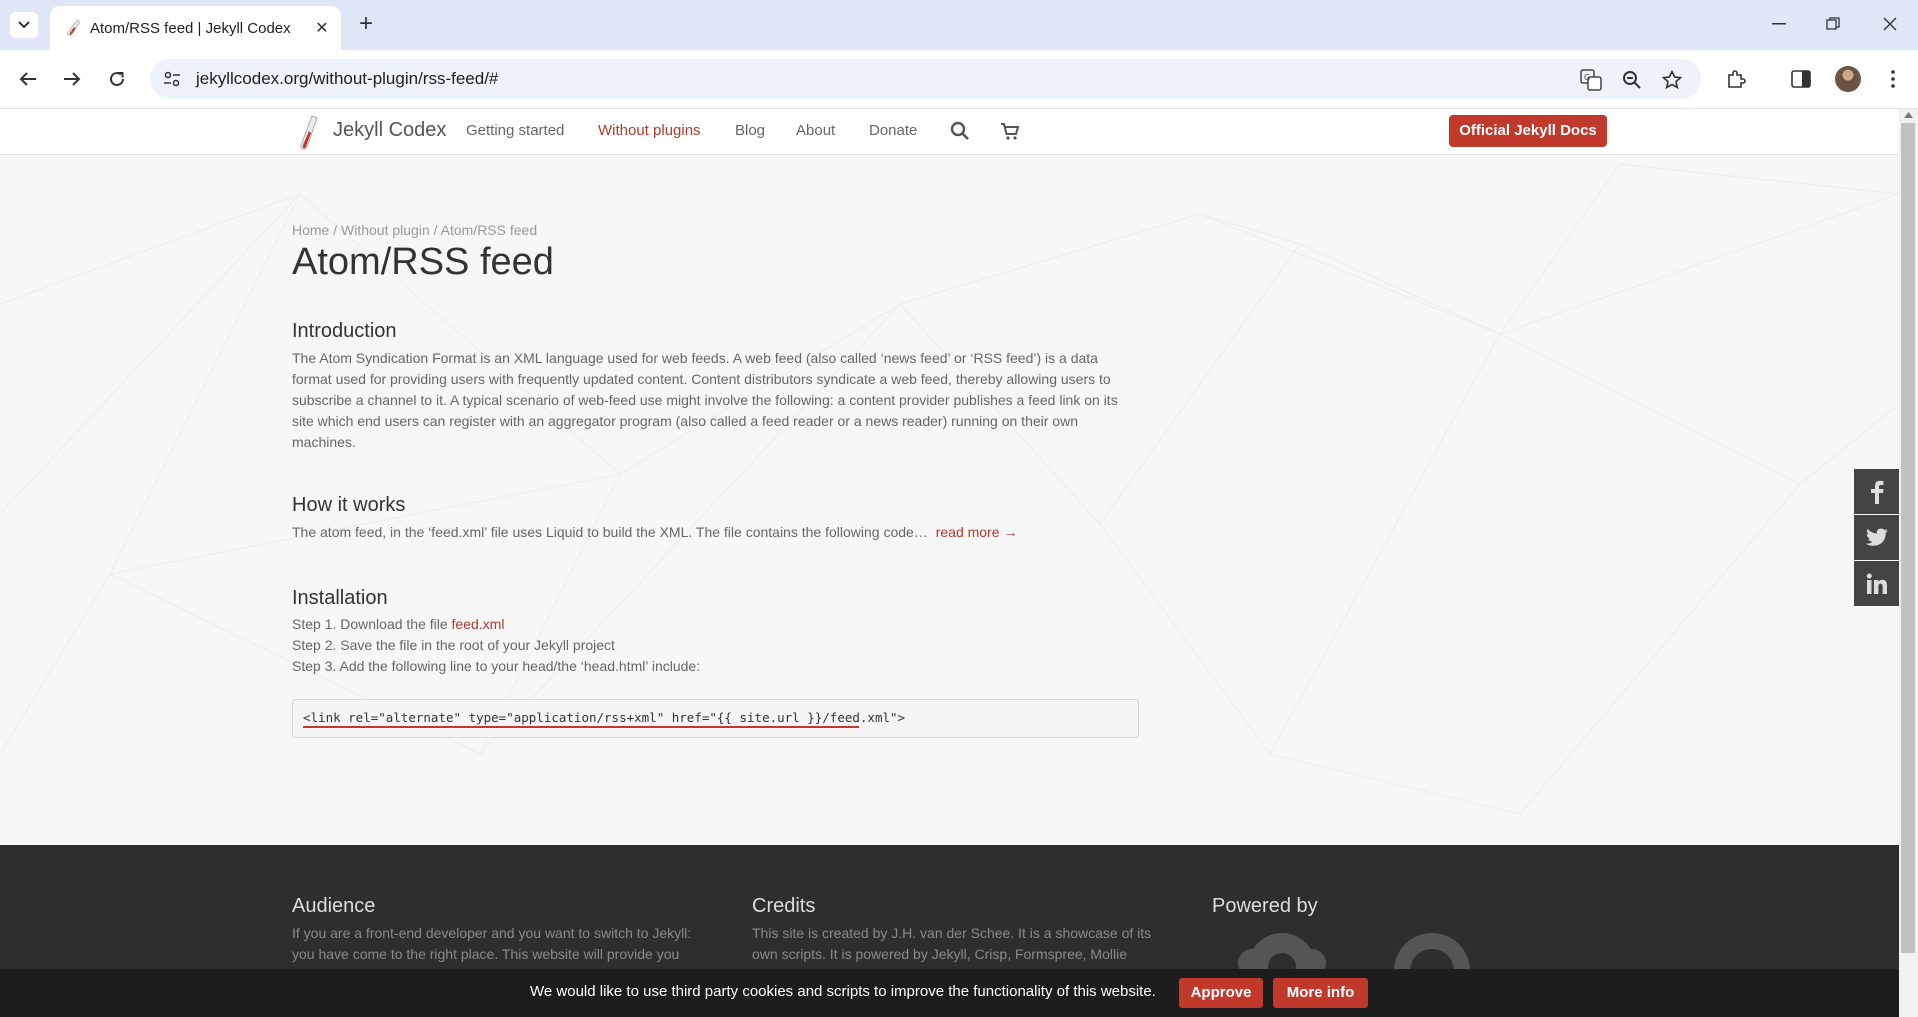 The image size is (1918, 1017). I want to click on step-1: Step 1. Download the file feed.xml, so click(715, 624).